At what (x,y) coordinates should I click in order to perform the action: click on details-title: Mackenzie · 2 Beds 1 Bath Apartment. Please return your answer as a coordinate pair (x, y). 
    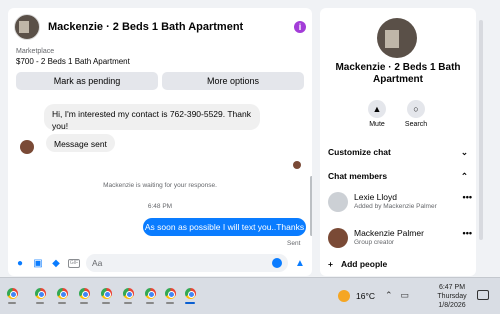
    Looking at the image, I should click on (398, 73).